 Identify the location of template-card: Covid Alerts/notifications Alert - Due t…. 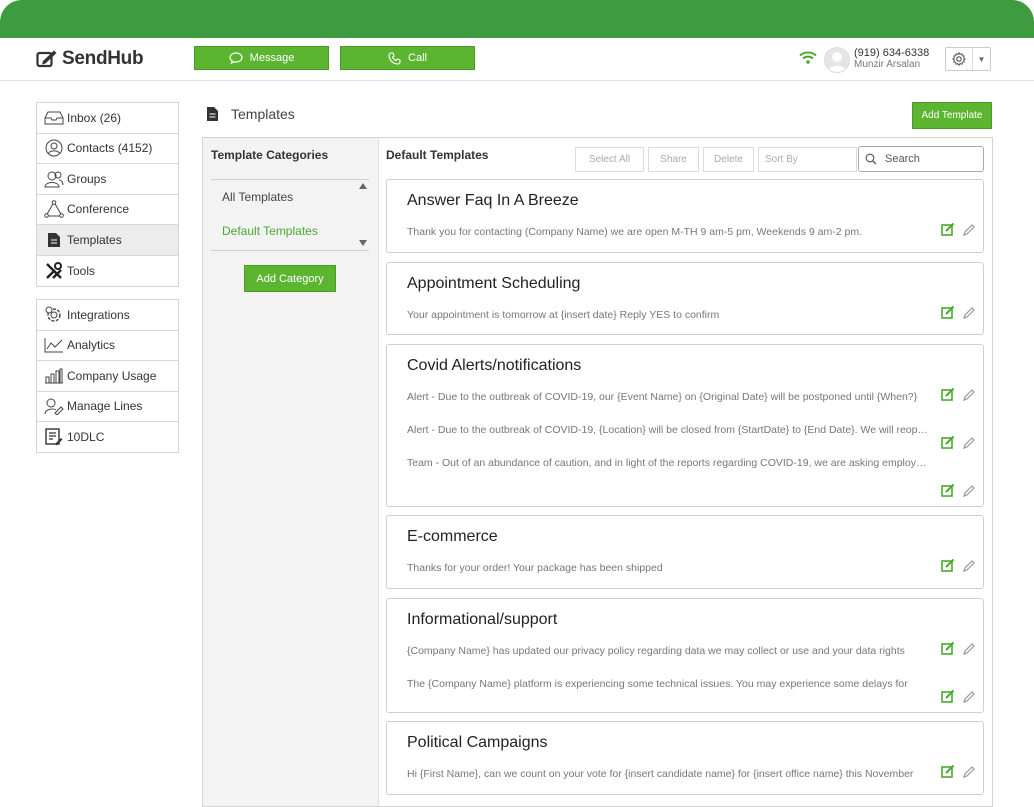
(685, 425).